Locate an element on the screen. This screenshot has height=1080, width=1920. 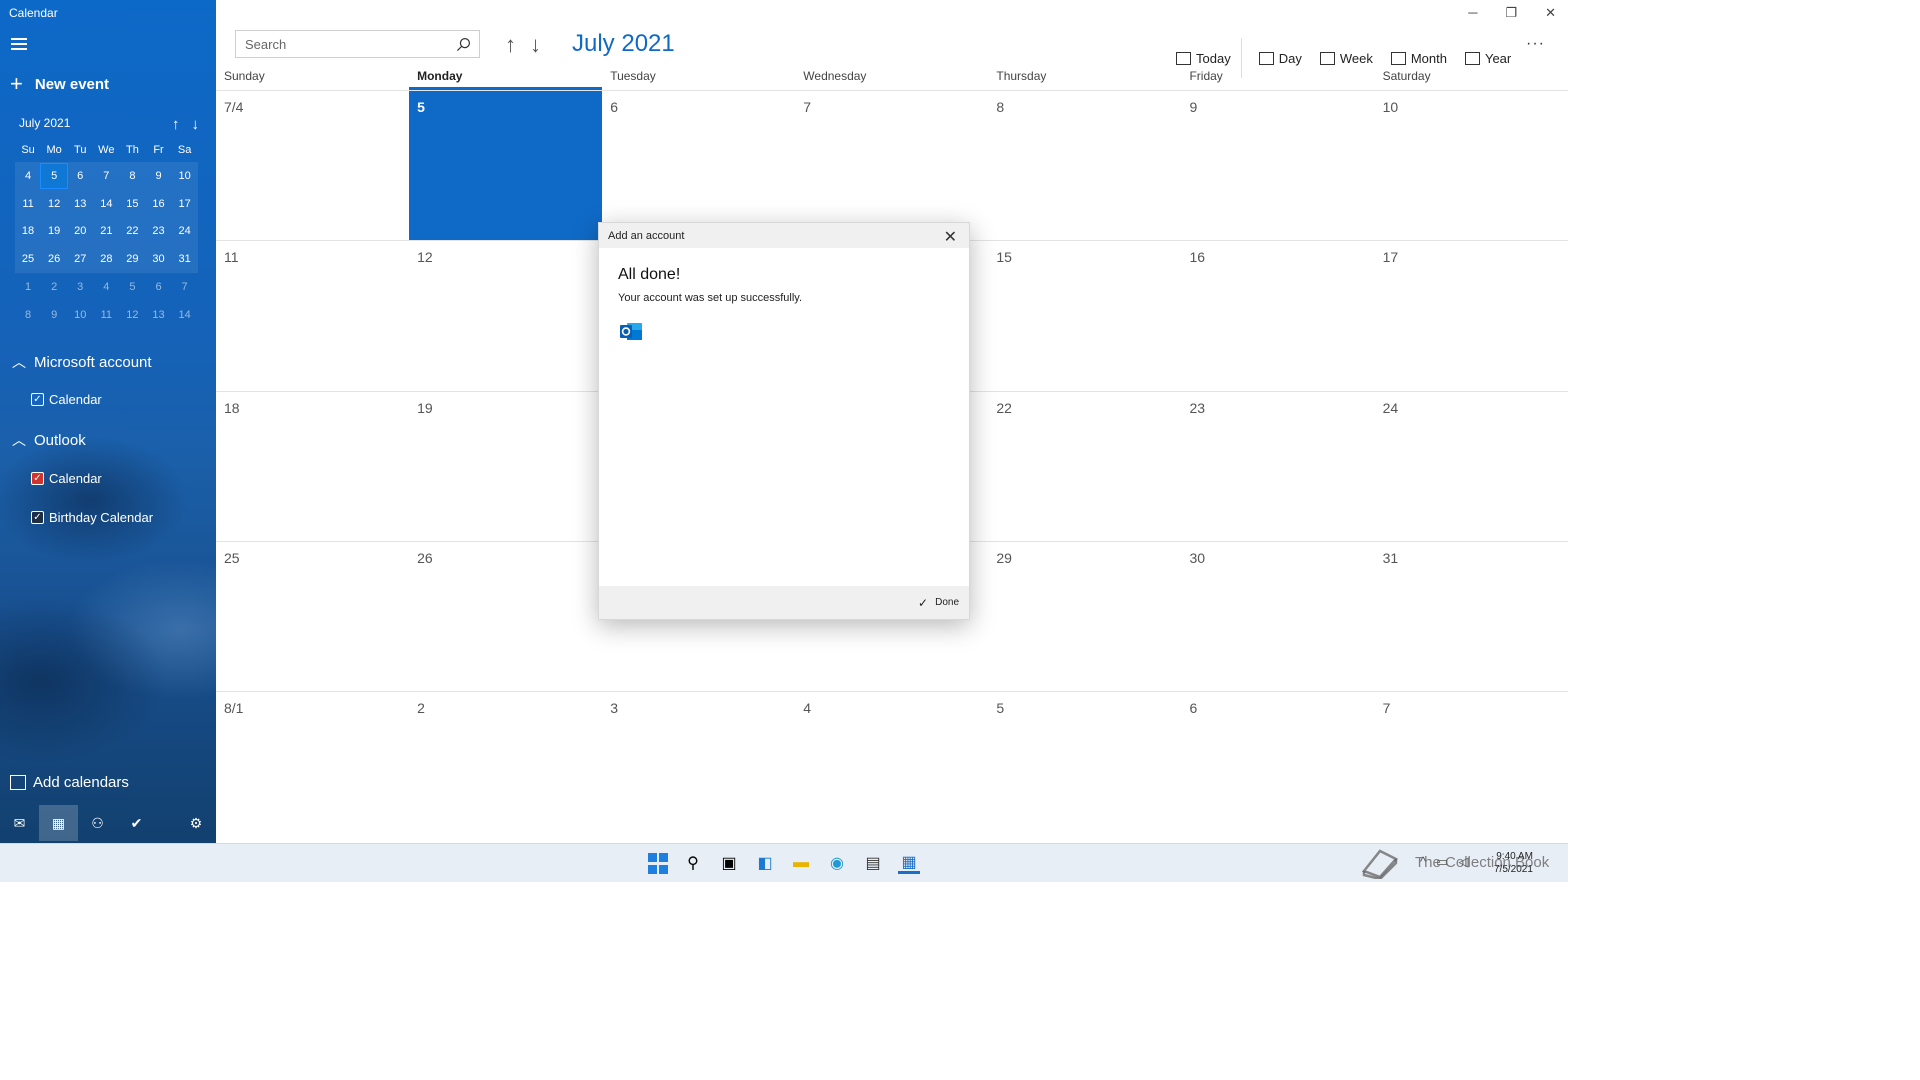
account-microsoft: ︿ Microsoft account is located at coordinates (82, 362).